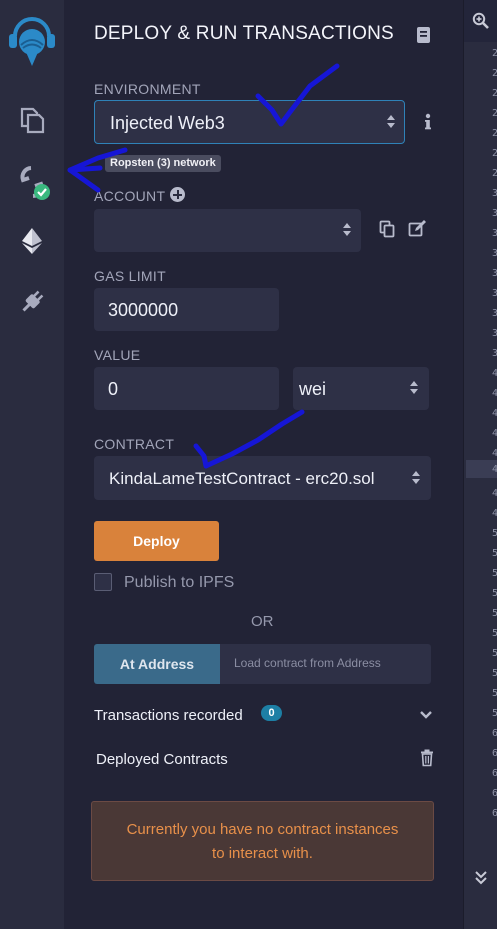 This screenshot has width=497, height=929. I want to click on annotation-arrow-deploy-icon-shaft, so click(85, 169).